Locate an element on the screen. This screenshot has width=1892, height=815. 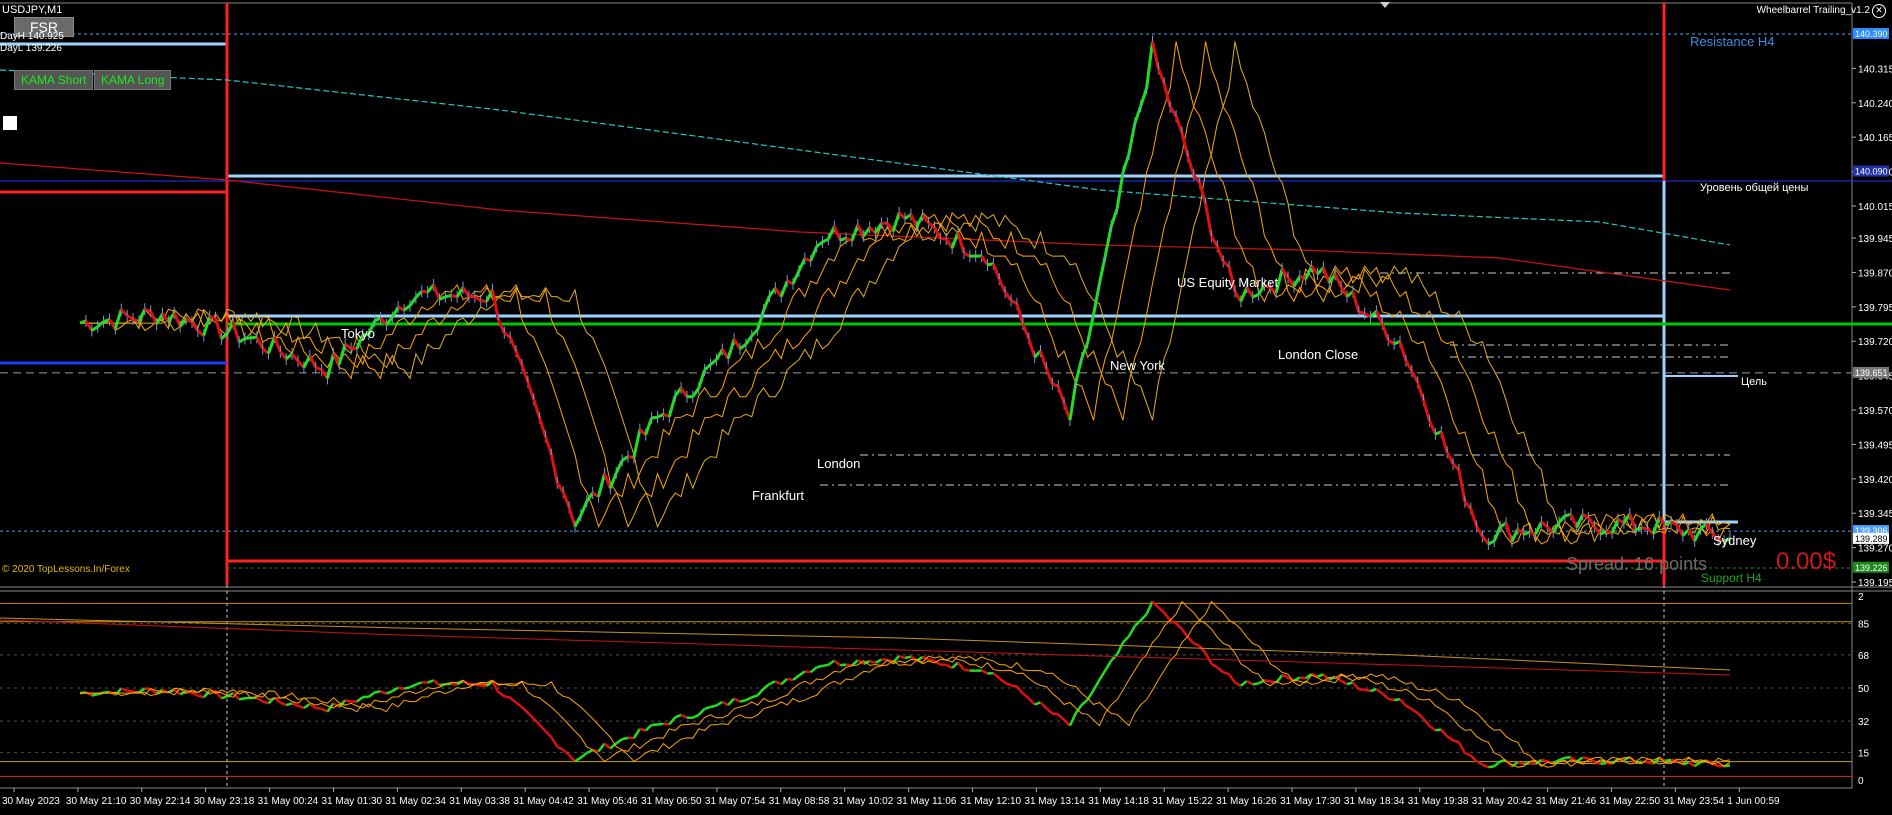
kama-short-button: KAMA Short is located at coordinates (54, 80).